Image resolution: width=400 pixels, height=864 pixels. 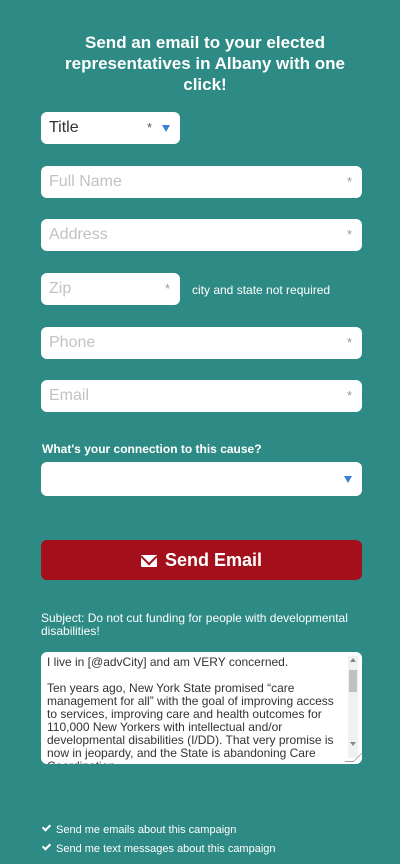 I want to click on title-select-value: Title, so click(x=64, y=127).